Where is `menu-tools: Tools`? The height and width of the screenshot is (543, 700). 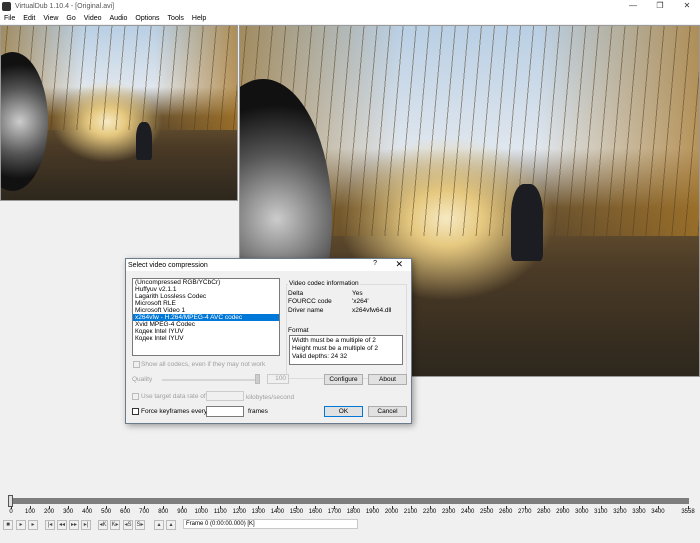
menu-tools: Tools is located at coordinates (176, 18).